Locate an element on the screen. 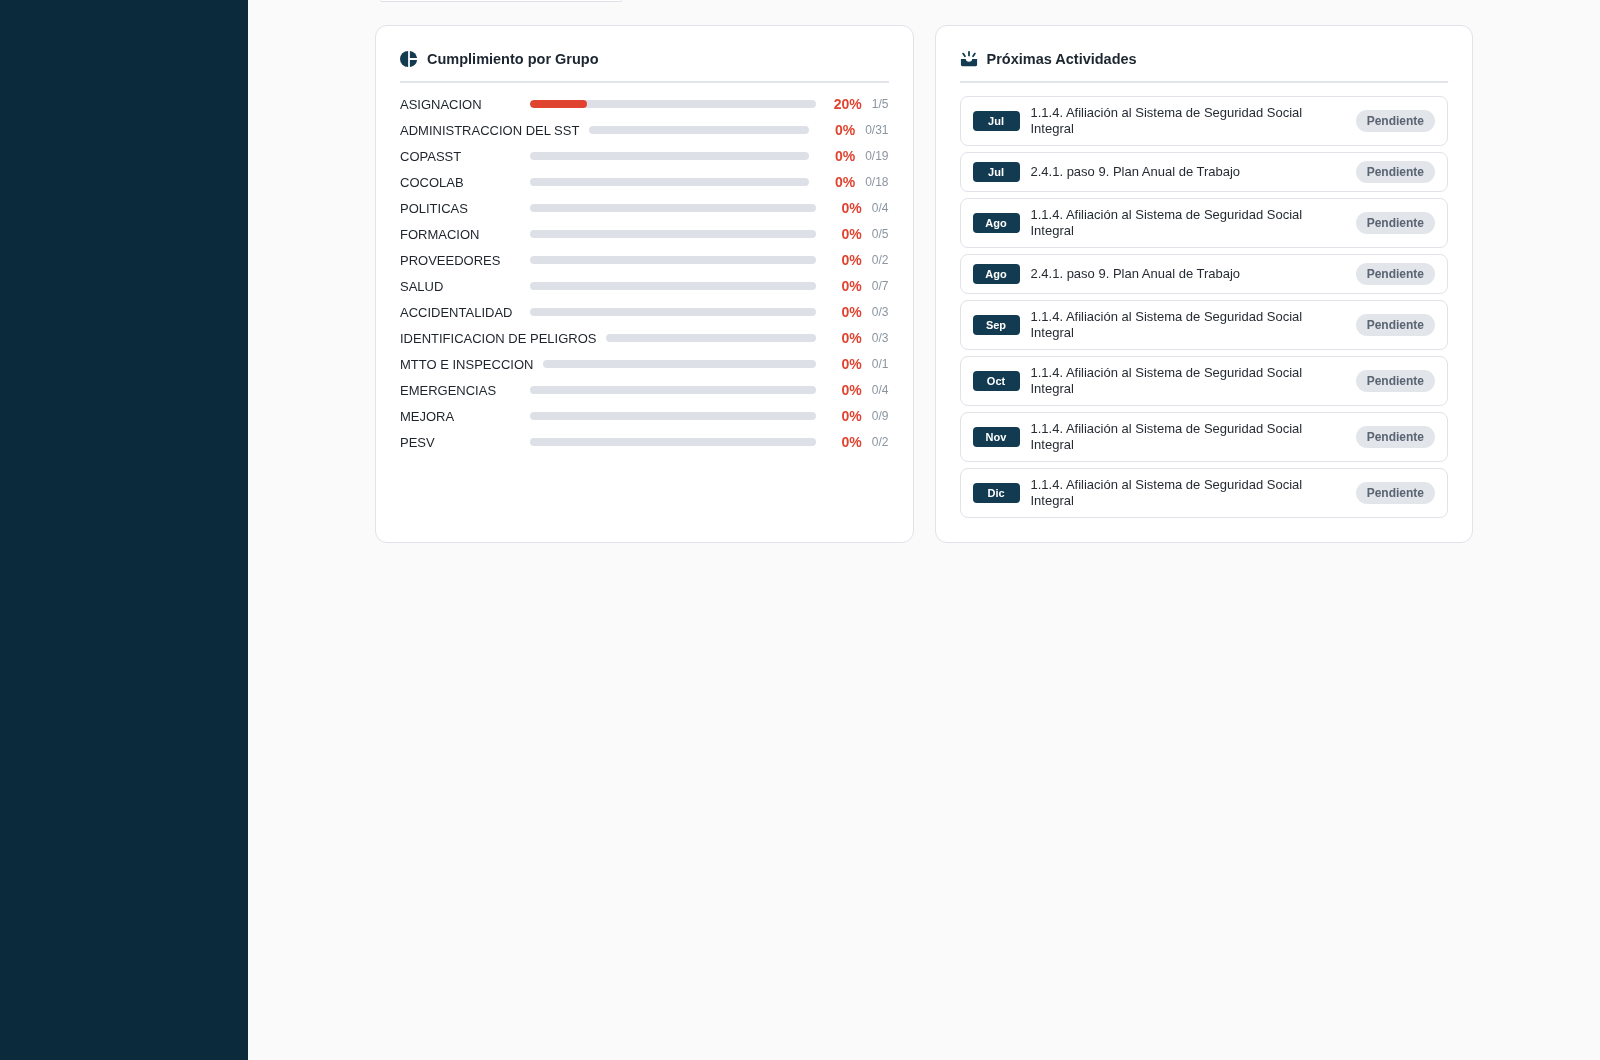 The image size is (1600, 1060). tray-icon is located at coordinates (968, 59).